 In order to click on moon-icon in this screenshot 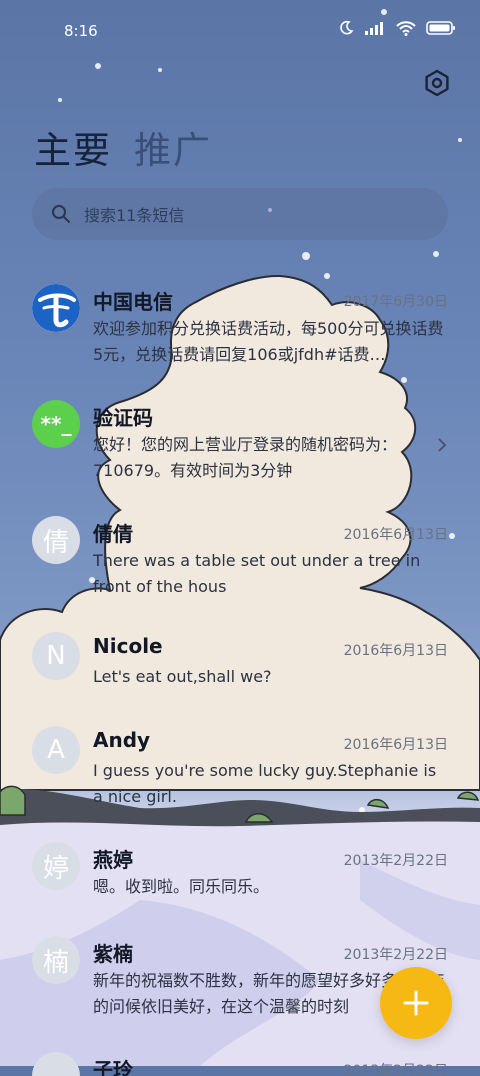, I will do `click(347, 27)`.